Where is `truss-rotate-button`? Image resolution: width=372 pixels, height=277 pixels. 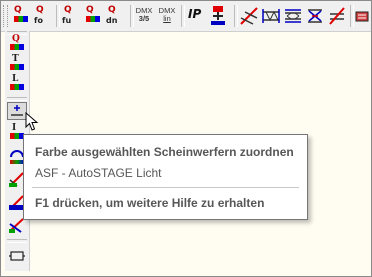 truss-rotate-button is located at coordinates (315, 16).